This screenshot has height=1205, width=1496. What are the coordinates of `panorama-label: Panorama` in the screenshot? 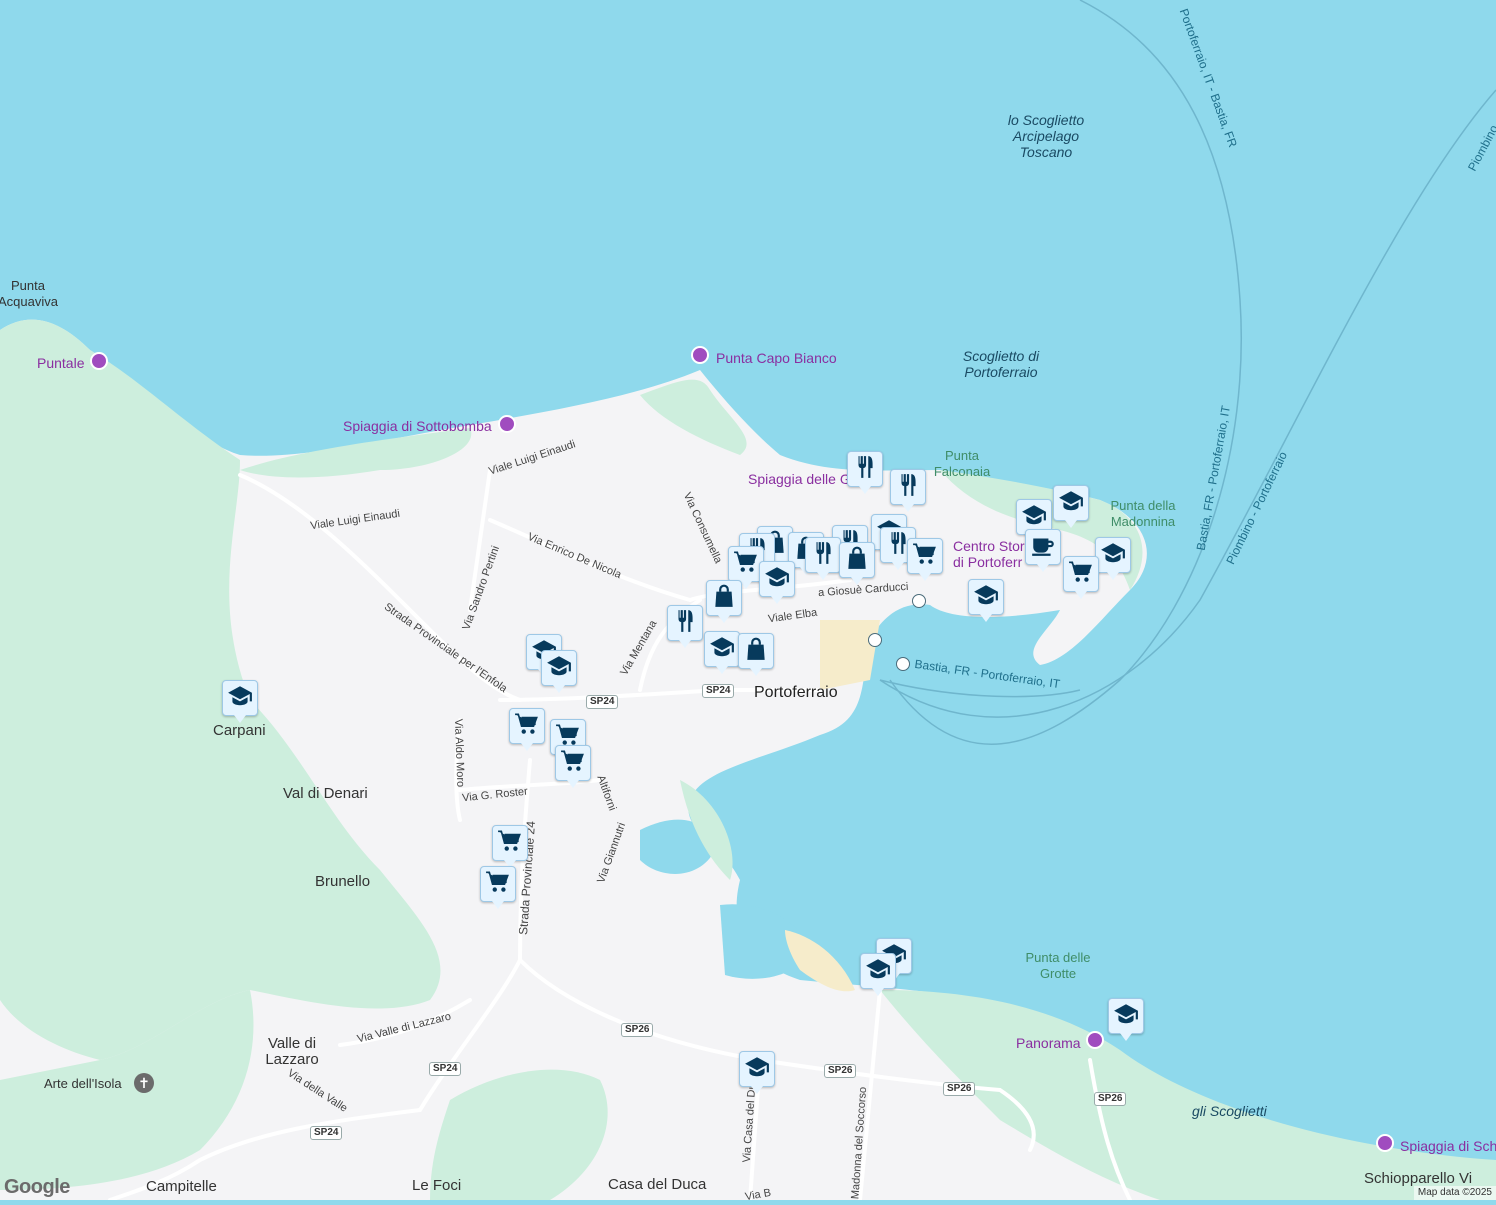 It's located at (1048, 1043).